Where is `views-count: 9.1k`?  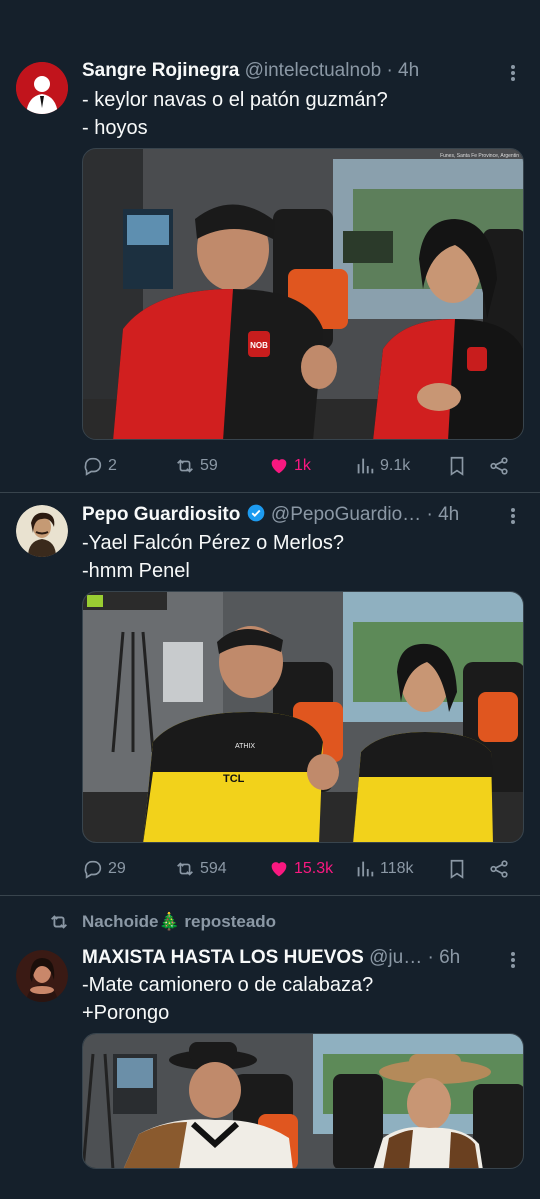 views-count: 9.1k is located at coordinates (395, 465).